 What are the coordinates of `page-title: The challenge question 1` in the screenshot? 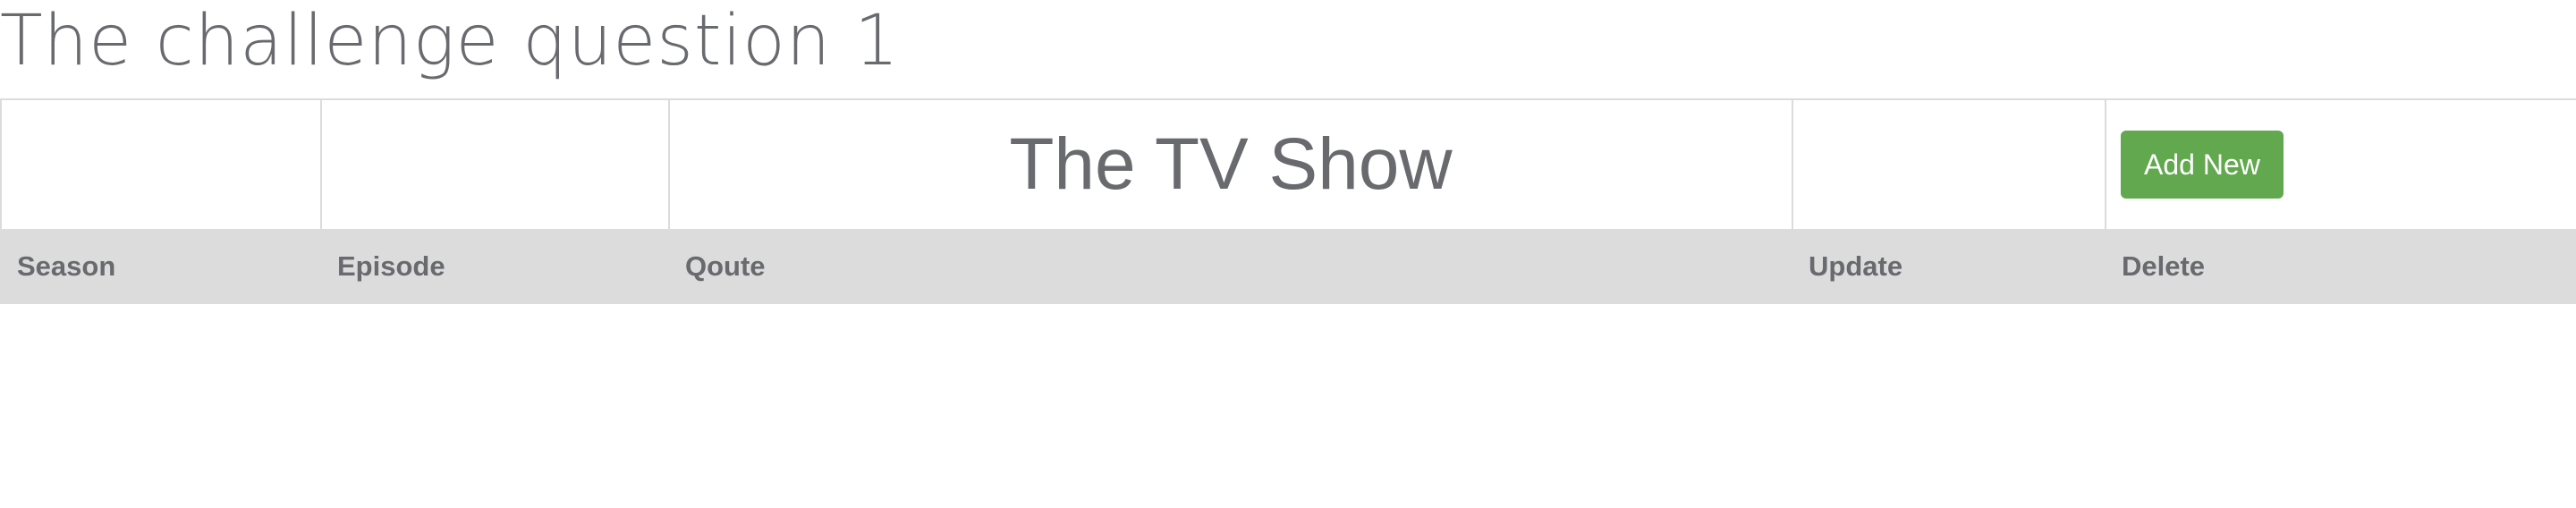 It's located at (450, 41).